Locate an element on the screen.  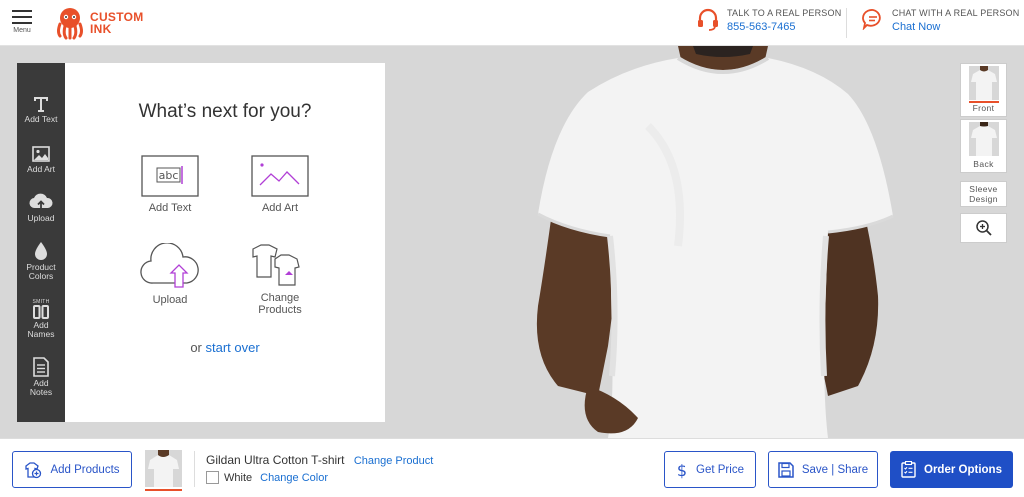
droplet-icon is located at coordinates (41, 251).